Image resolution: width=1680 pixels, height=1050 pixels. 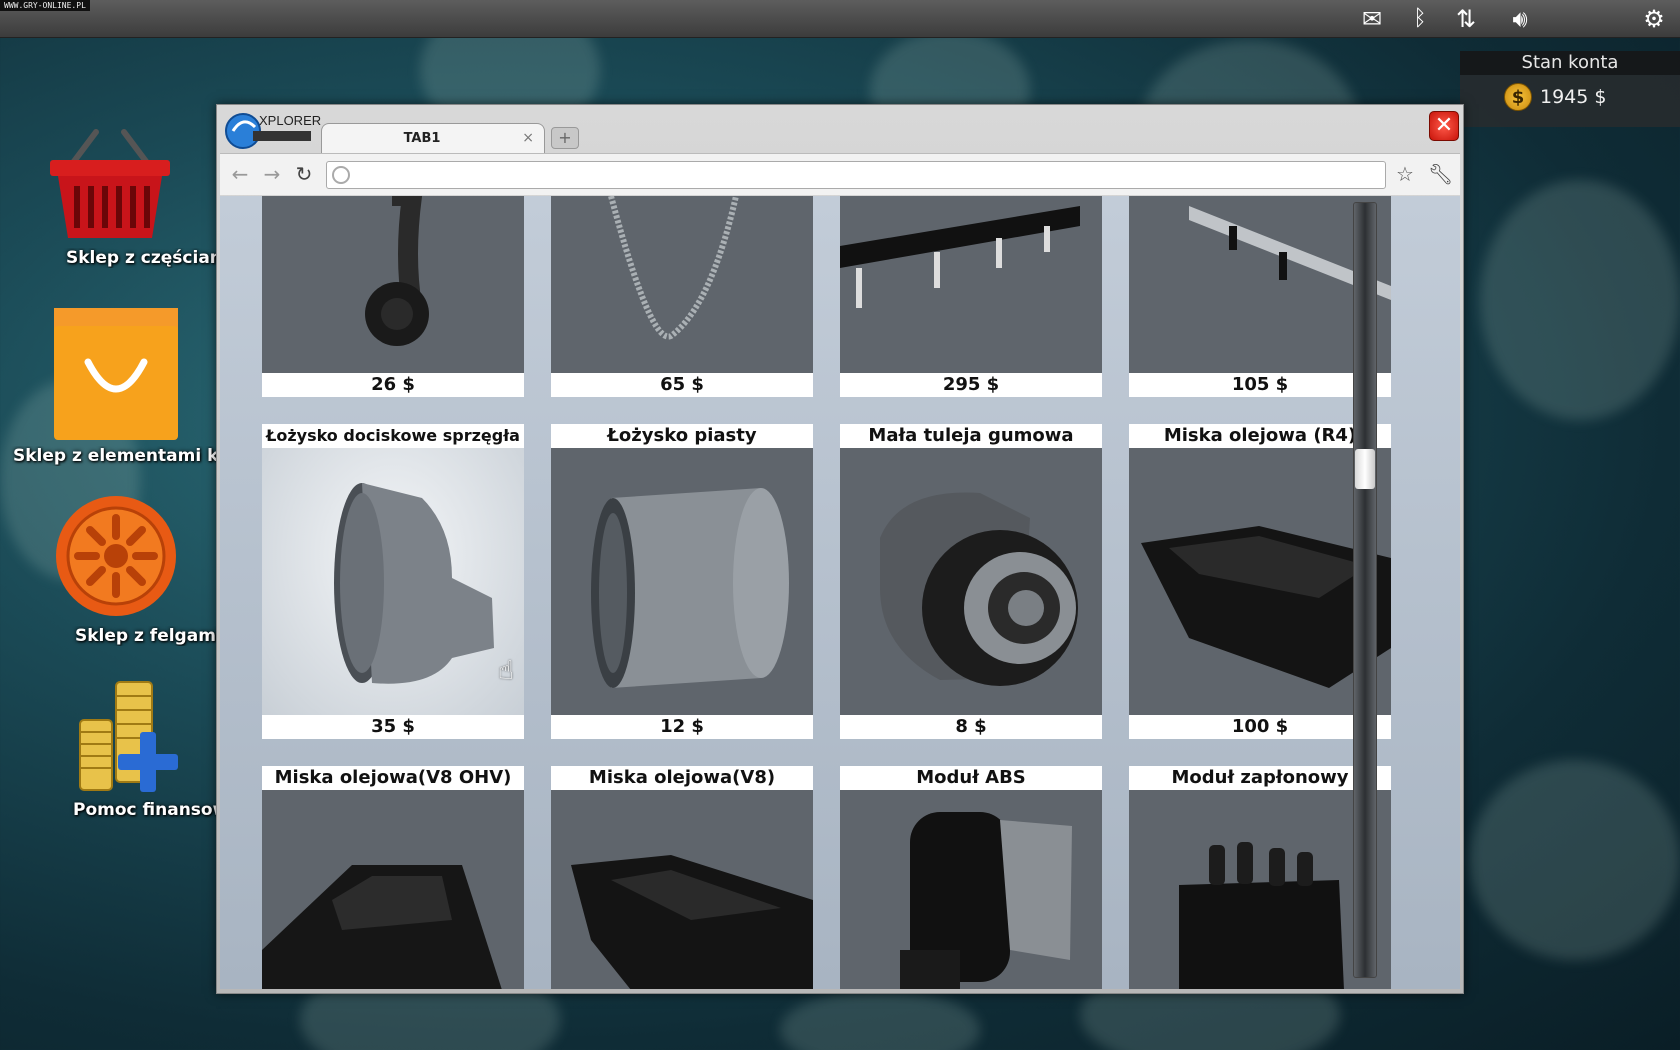 What do you see at coordinates (393, 436) in the screenshot?
I see `product-name: Łożysko dociskowe sprzęgła` at bounding box center [393, 436].